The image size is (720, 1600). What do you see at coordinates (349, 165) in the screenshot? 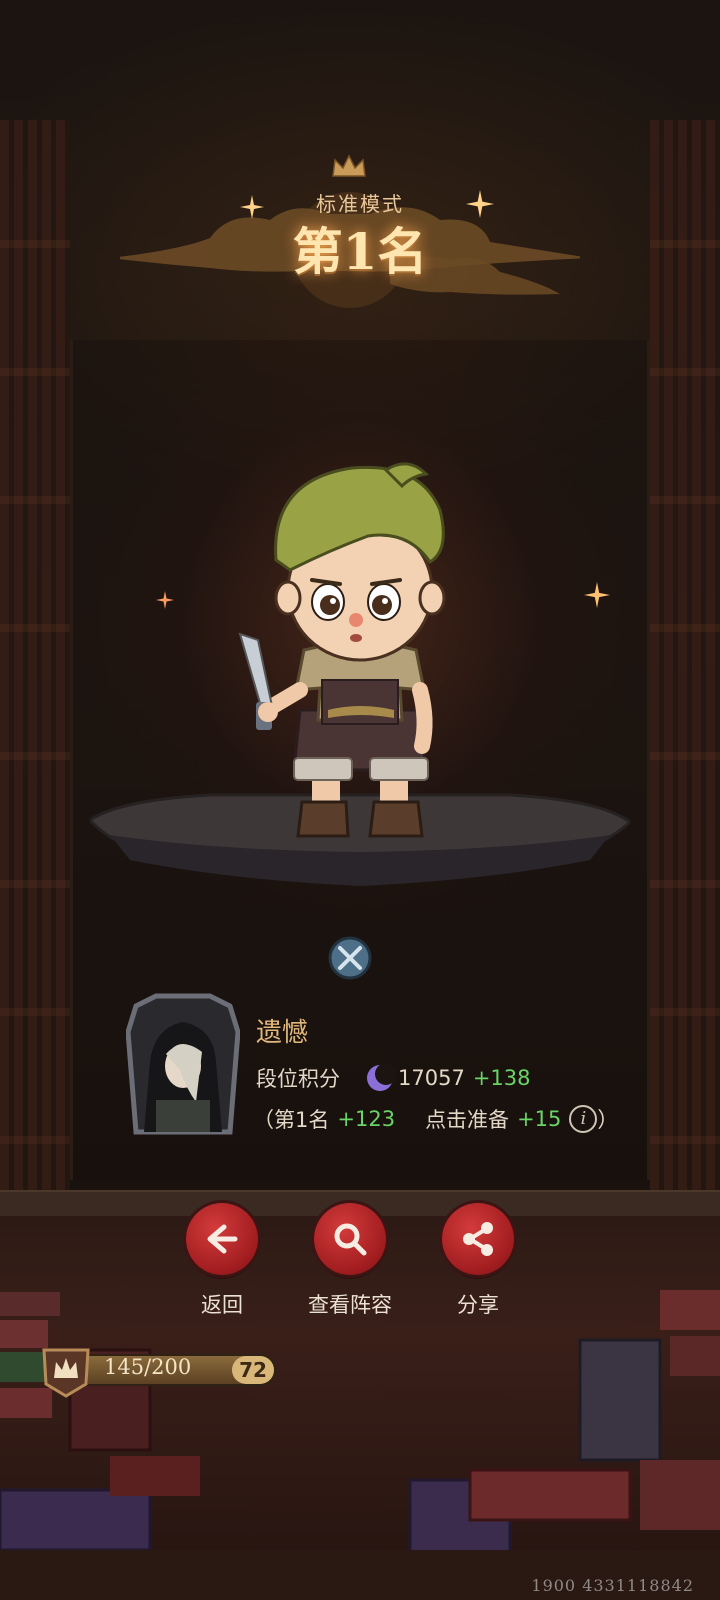
I see `crown-icon` at bounding box center [349, 165].